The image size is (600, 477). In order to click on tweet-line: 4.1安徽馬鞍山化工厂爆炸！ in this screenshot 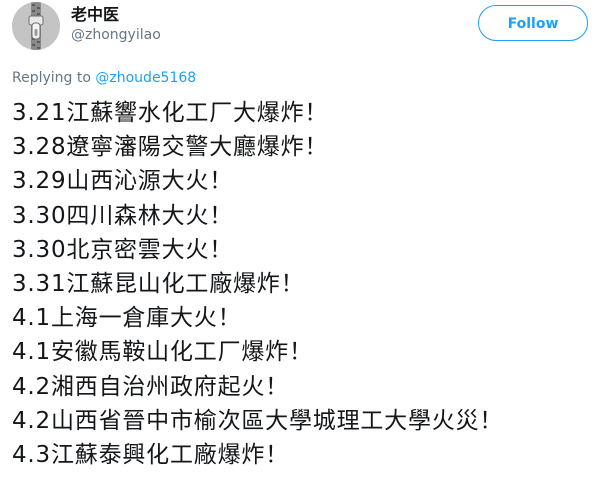, I will do `click(162, 352)`.